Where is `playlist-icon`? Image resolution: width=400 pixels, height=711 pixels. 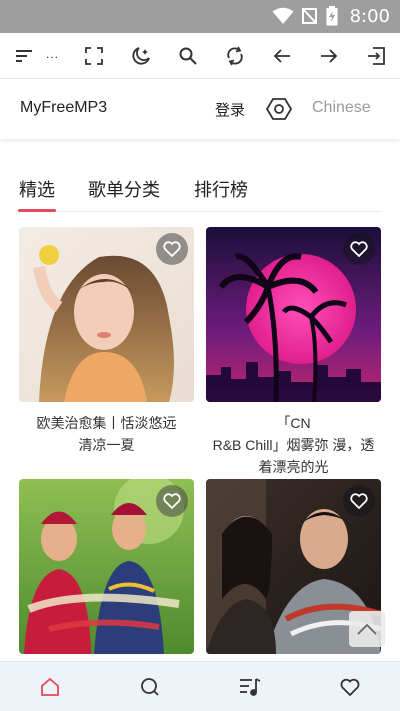
playlist-icon is located at coordinates (250, 687).